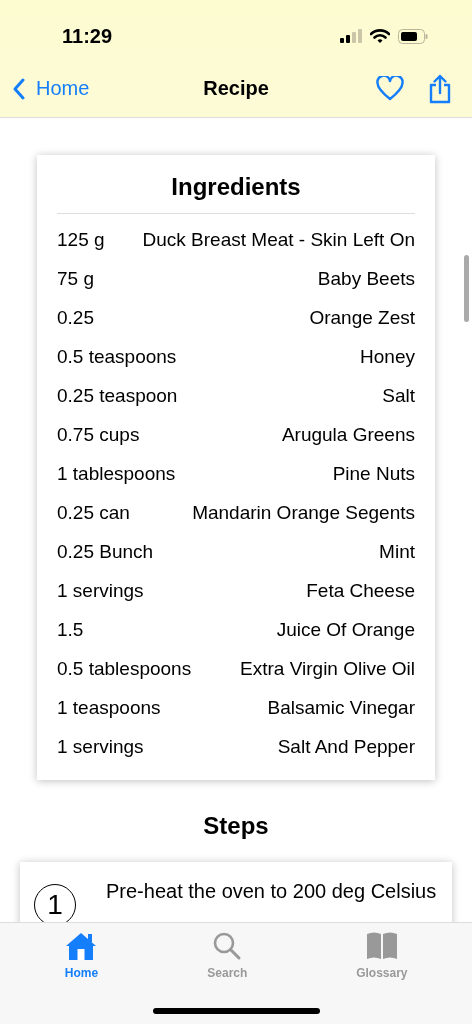  I want to click on ingredient-name: Balsamic Vinegar, so click(341, 707).